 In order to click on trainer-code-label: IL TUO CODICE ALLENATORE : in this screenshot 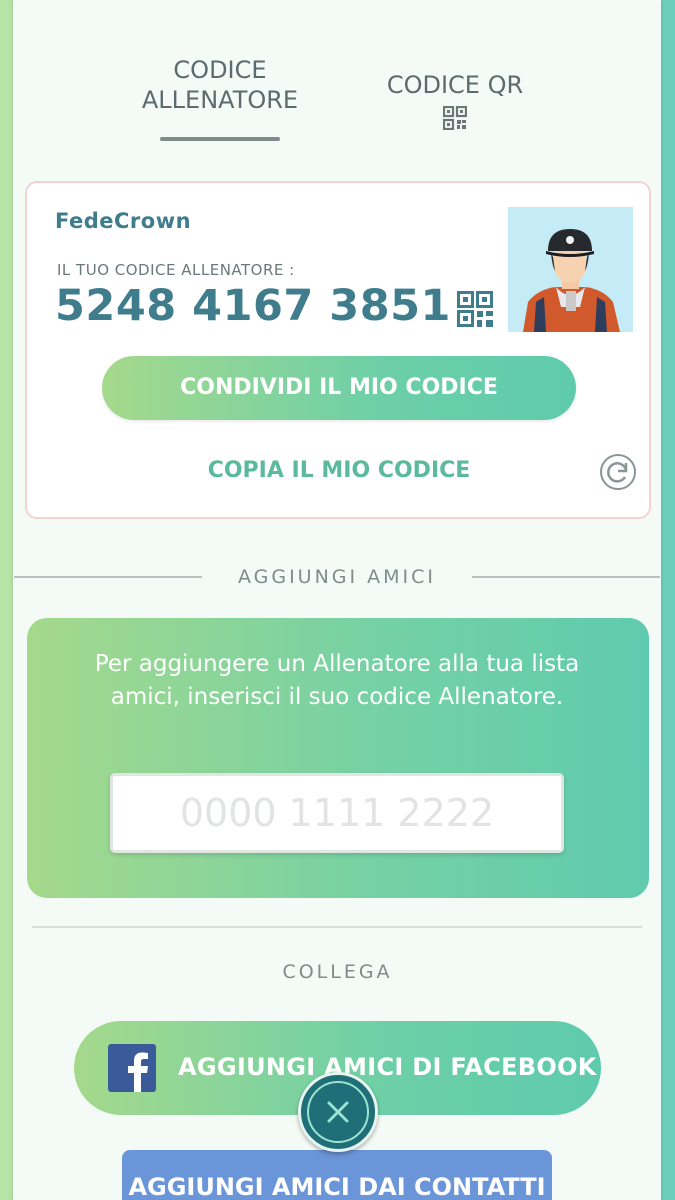, I will do `click(176, 270)`.